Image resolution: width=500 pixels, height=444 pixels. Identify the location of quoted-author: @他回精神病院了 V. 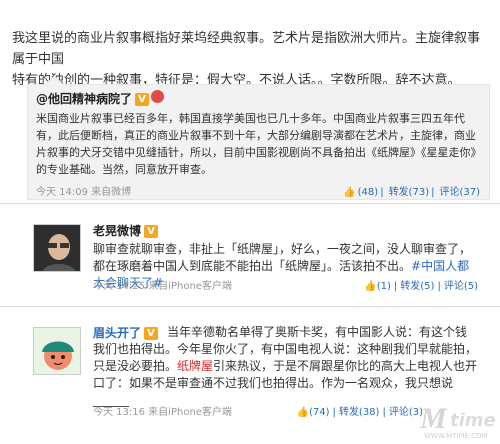
(100, 98).